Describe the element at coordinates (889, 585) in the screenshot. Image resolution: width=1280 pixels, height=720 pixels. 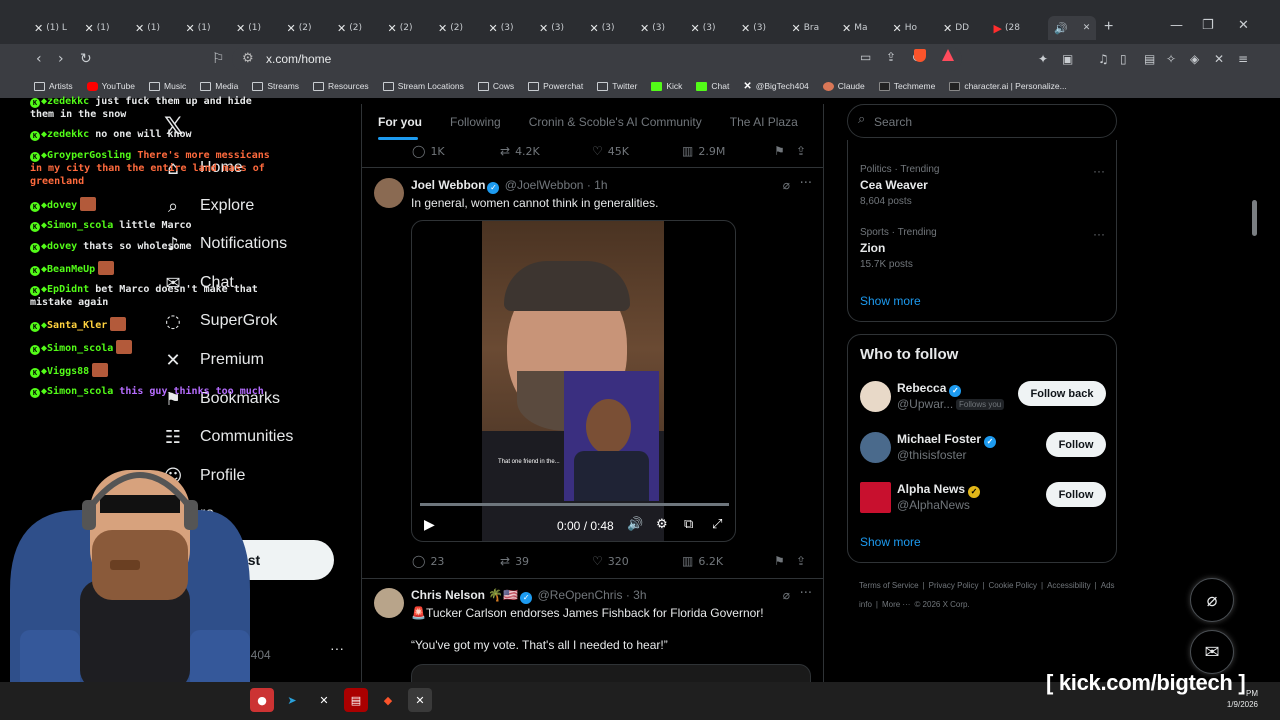
I see `footer-link: Terms of Service` at that location.